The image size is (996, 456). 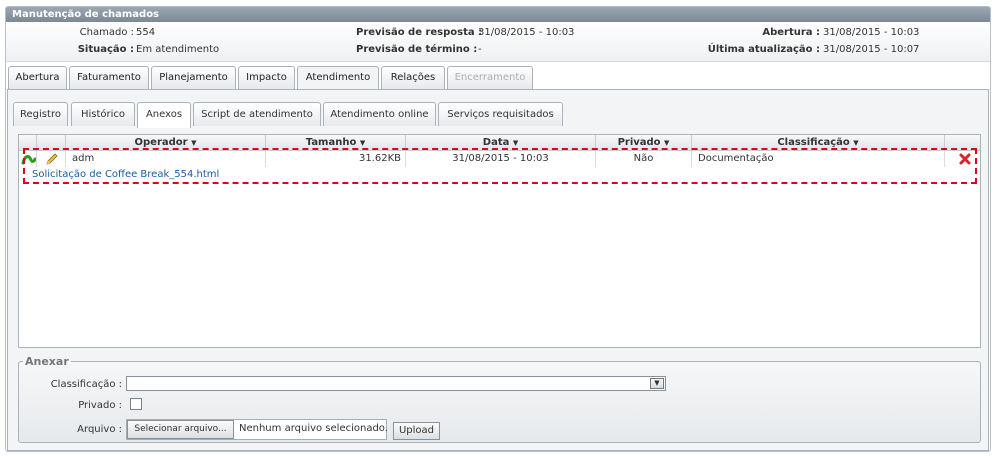 I want to click on subtab-atendimento-online: Atendimento online, so click(x=379, y=114).